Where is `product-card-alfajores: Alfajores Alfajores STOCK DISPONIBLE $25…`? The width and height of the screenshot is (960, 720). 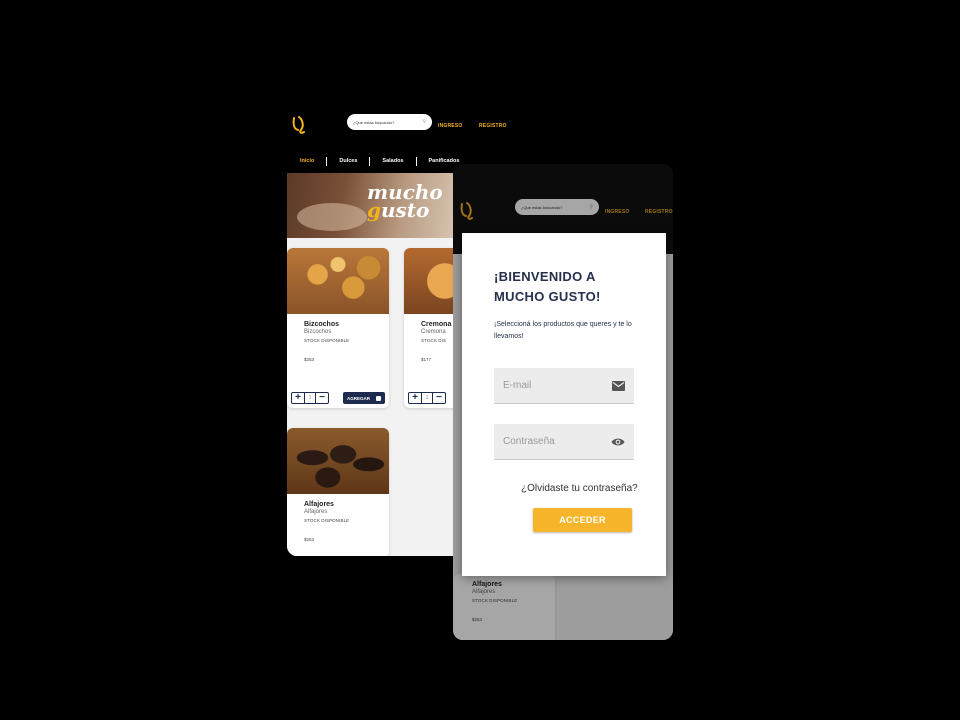
product-card-alfajores: Alfajores Alfajores STOCK DISPONIBLE $25… is located at coordinates (338, 492).